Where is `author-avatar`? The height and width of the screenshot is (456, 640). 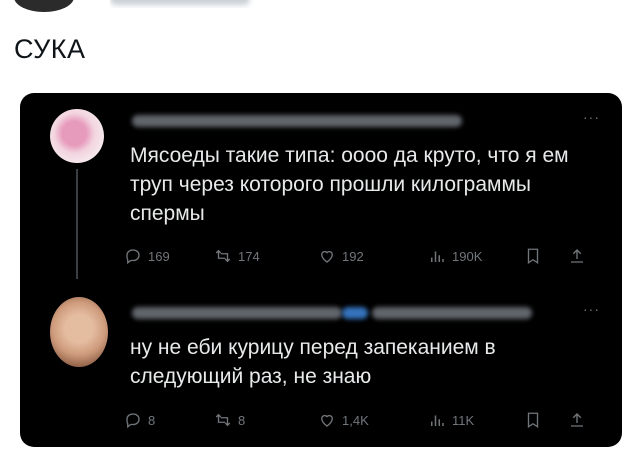 author-avatar is located at coordinates (44, 6).